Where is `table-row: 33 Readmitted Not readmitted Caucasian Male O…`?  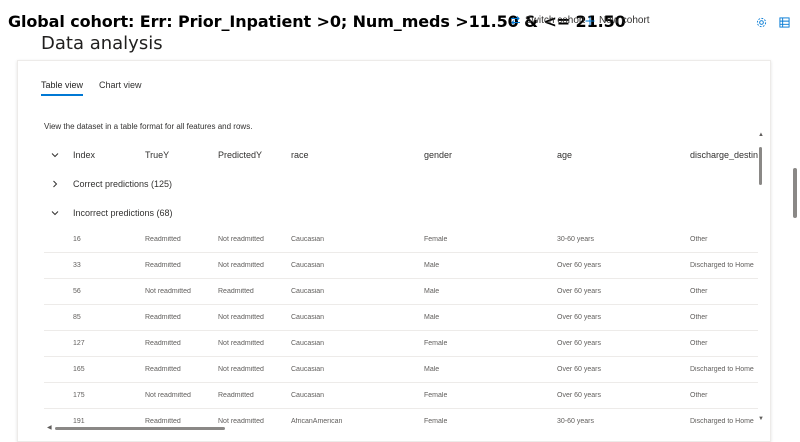
table-row: 33 Readmitted Not readmitted Caucasian Male O… is located at coordinates (401, 266).